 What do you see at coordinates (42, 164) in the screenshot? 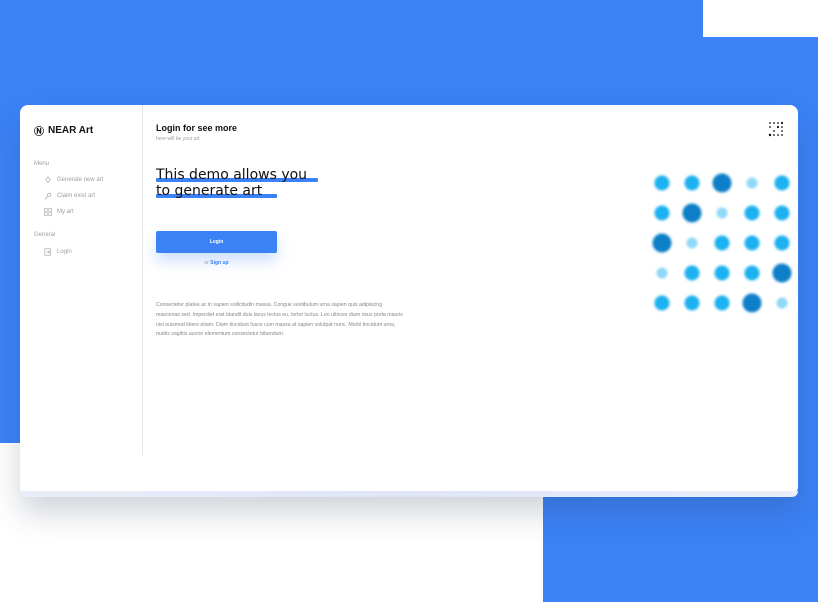
I see `section-title-menu: Menu` at bounding box center [42, 164].